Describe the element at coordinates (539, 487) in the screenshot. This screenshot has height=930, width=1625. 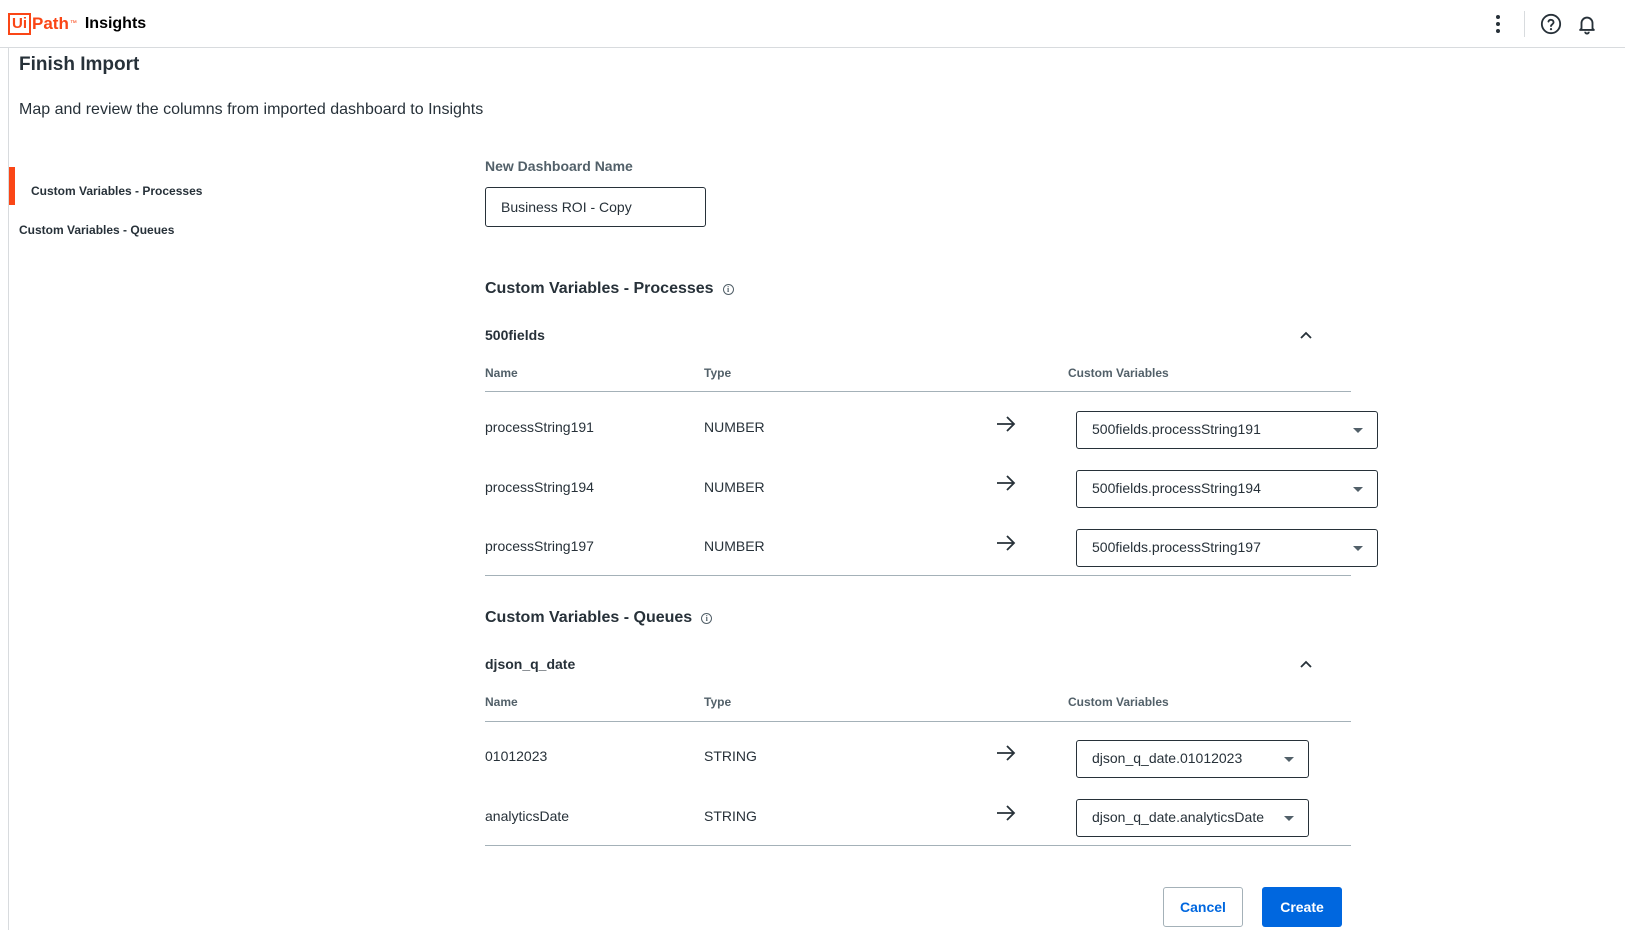
I see `row-name: processString194` at that location.